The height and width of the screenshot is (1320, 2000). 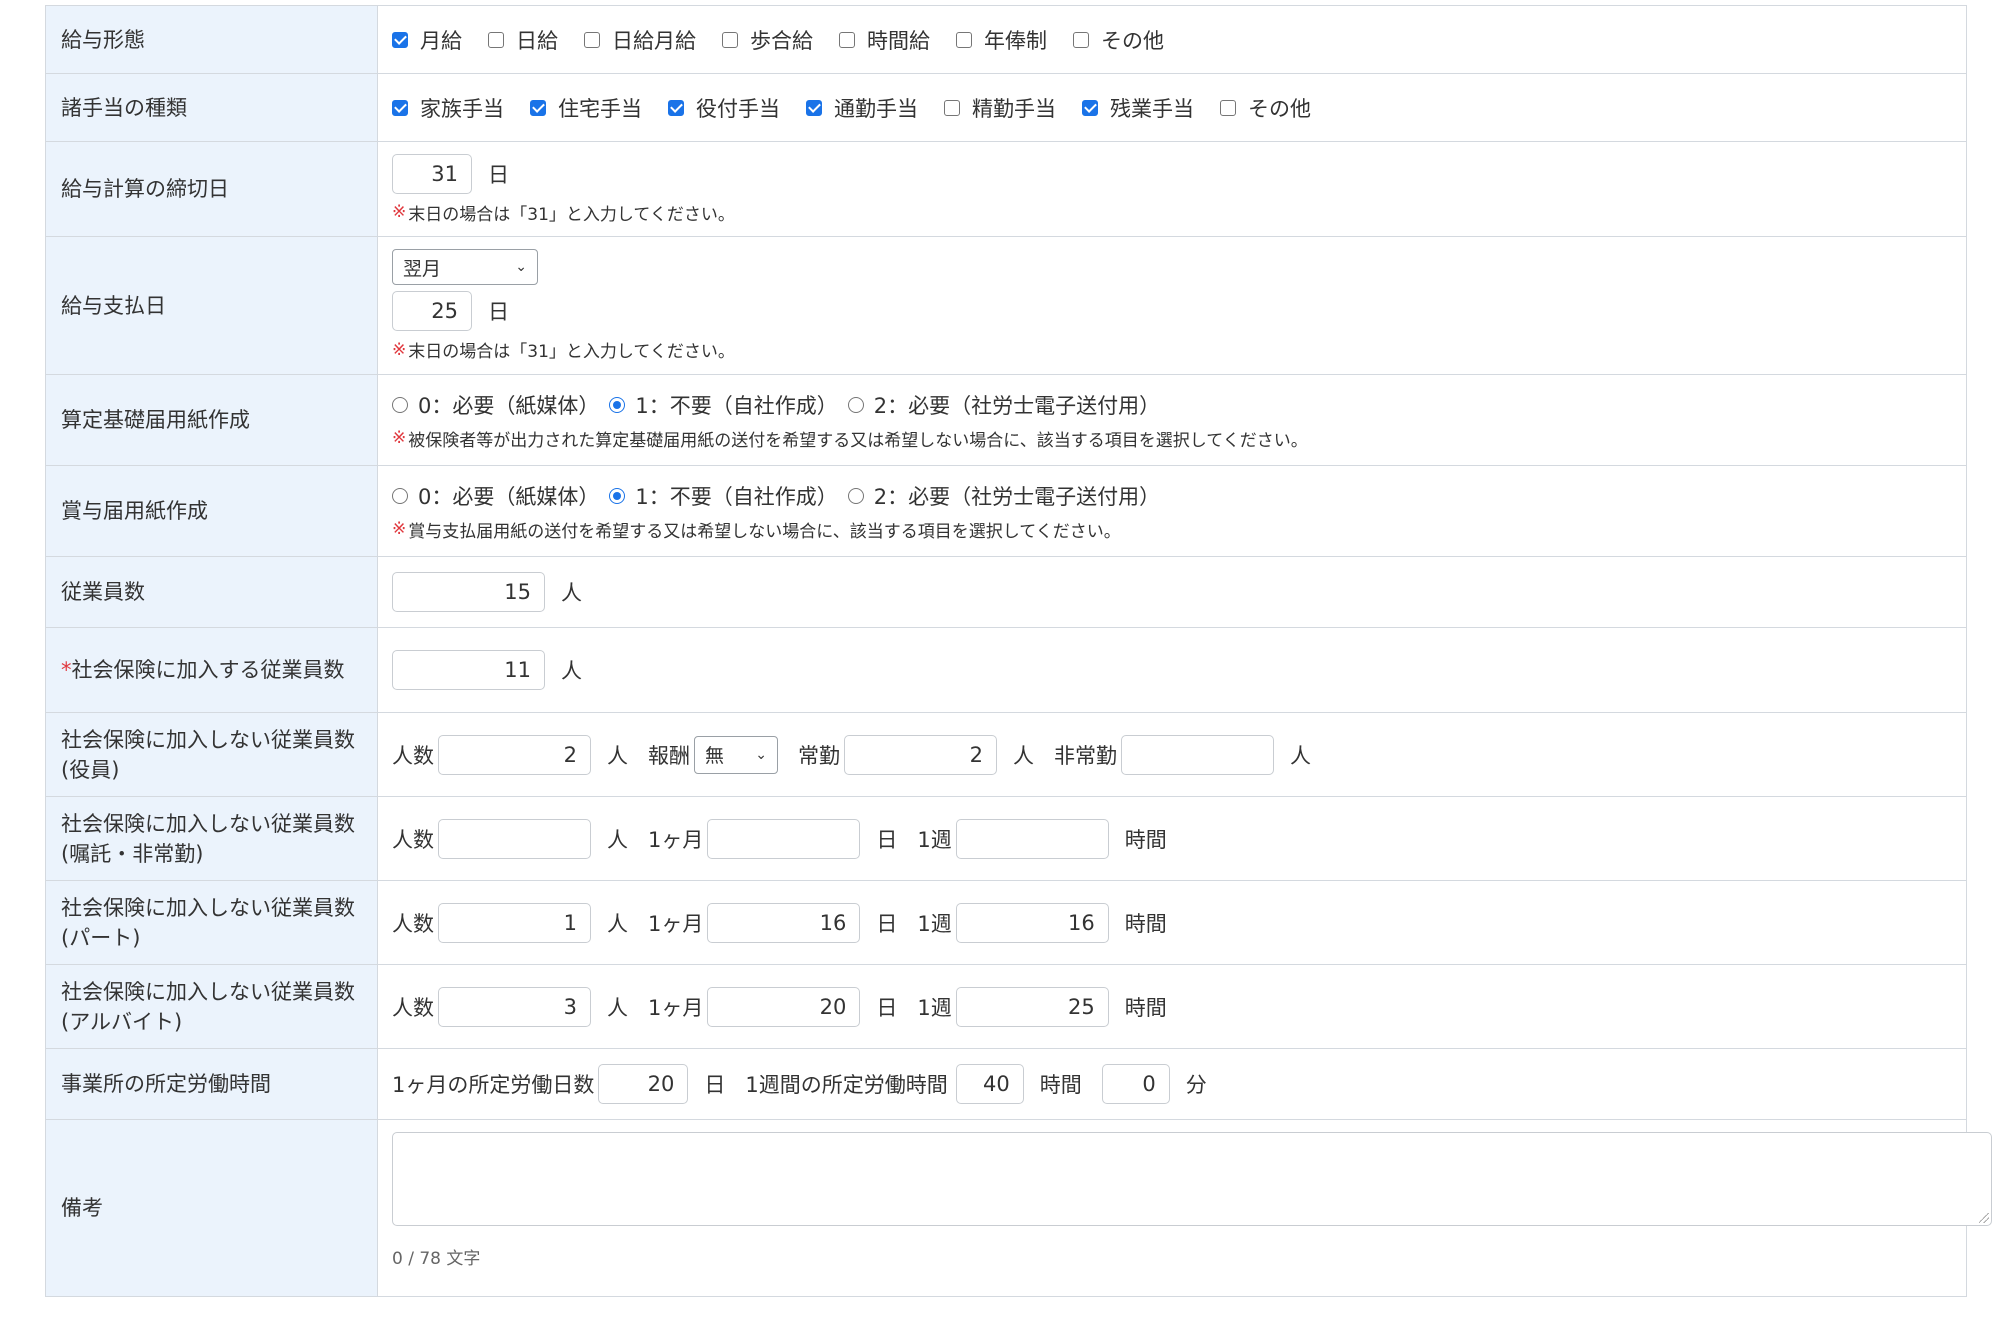 I want to click on allowance-option: 通勤手当, so click(x=862, y=108).